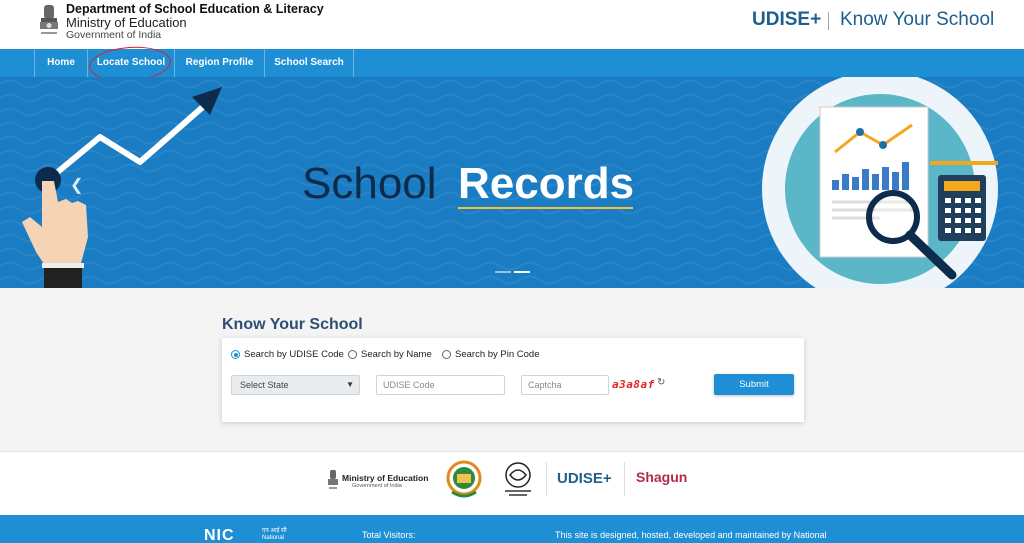  I want to click on refresh-icon: ↻, so click(661, 382).